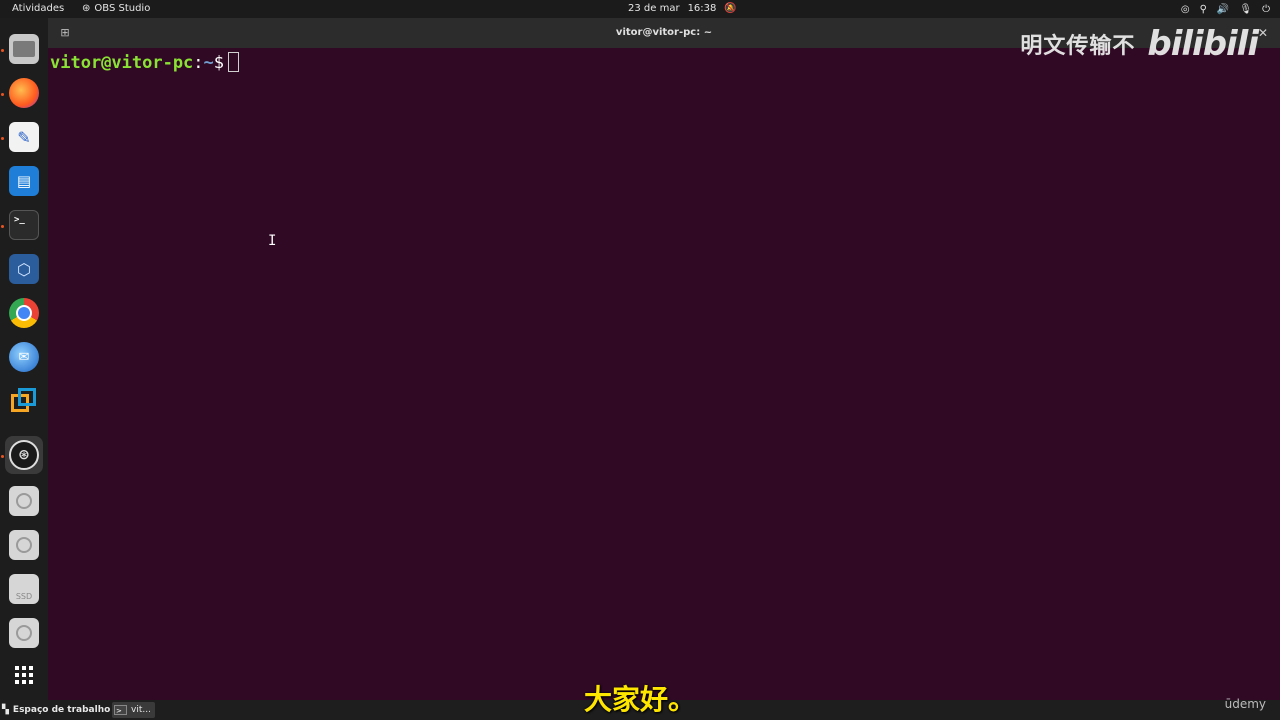 The width and height of the screenshot is (1280, 720). I want to click on obs-icon: ⊛, so click(24, 455).